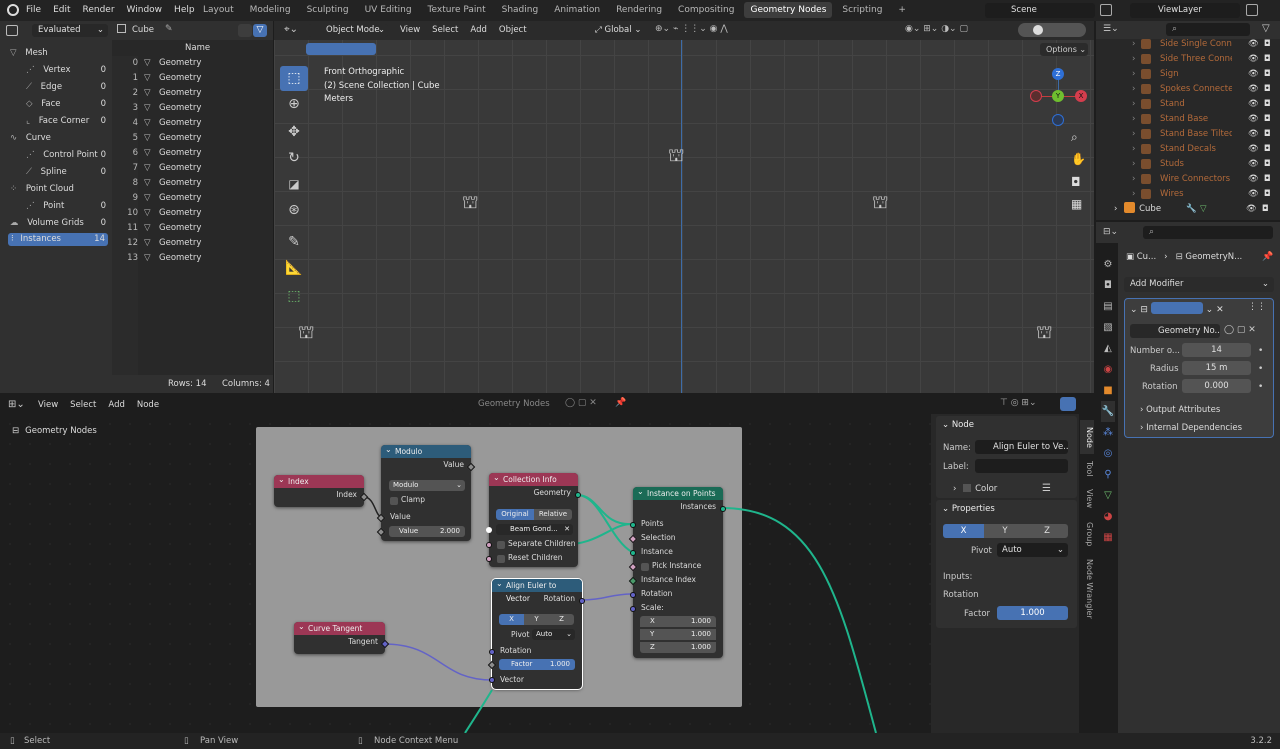  Describe the element at coordinates (633, 553) in the screenshot. I see `instance-socket` at that location.